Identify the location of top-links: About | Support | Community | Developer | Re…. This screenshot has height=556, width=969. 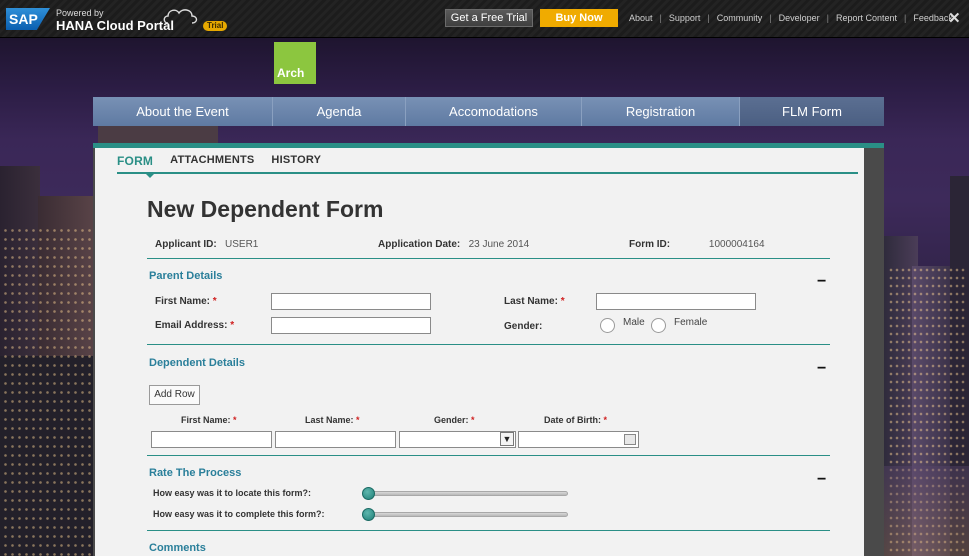
(791, 18).